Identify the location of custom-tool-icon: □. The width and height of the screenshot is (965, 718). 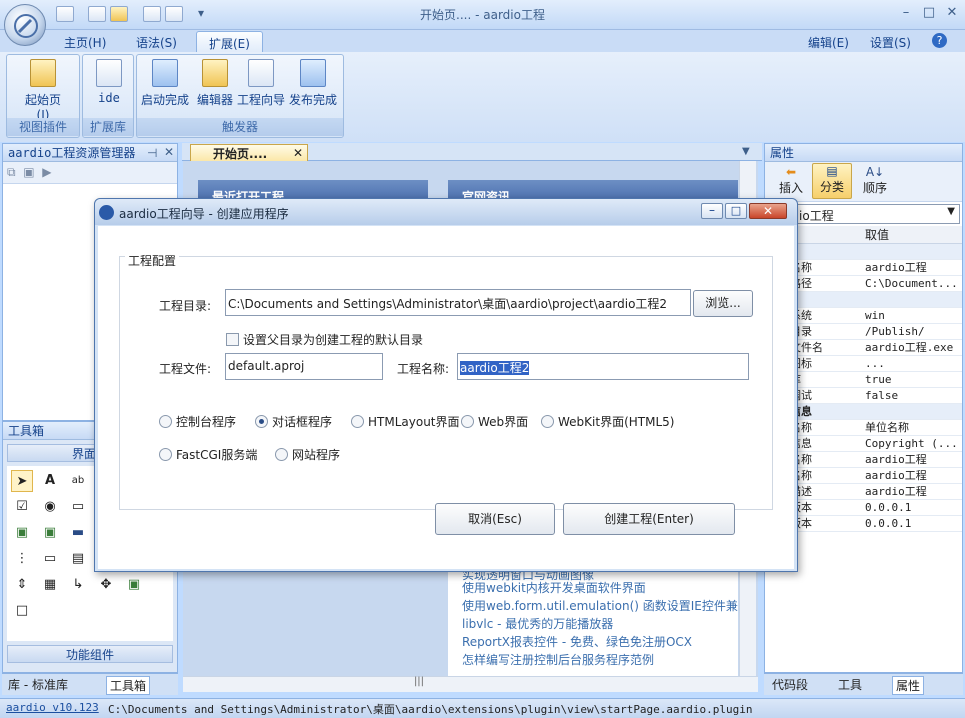
(22, 611).